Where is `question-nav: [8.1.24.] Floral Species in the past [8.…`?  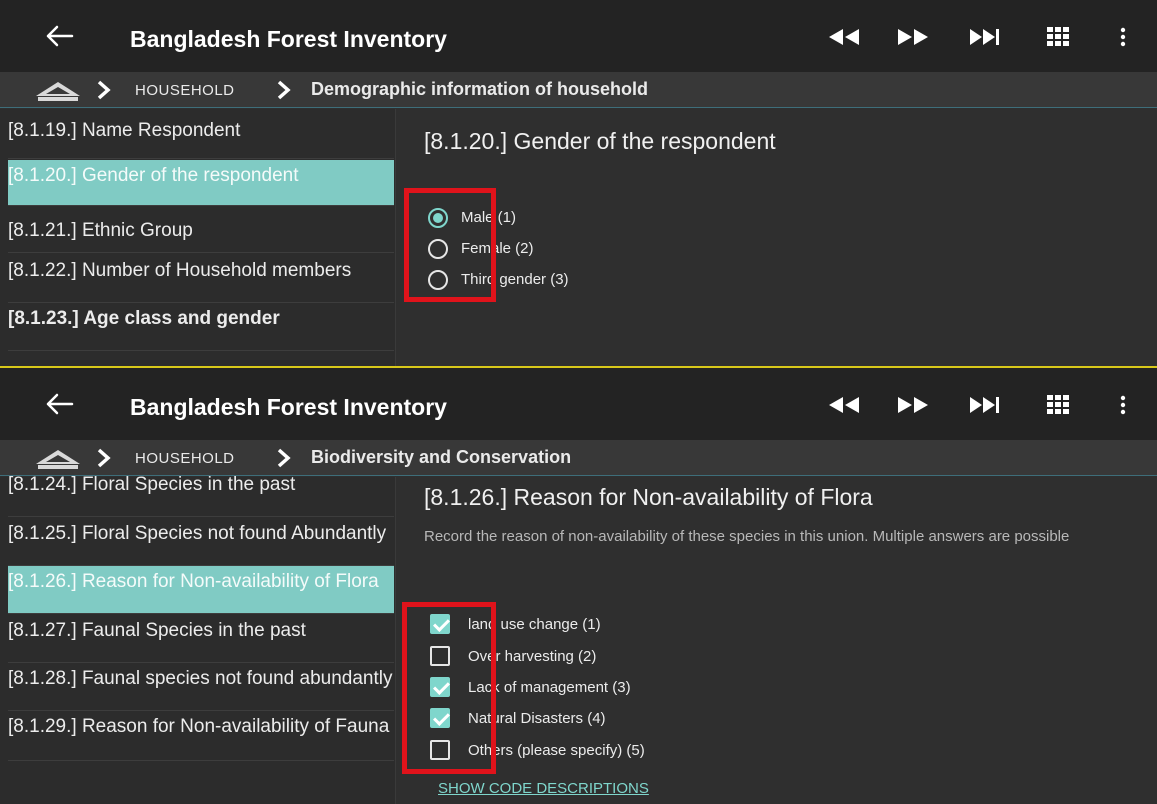 question-nav: [8.1.24.] Floral Species in the past [8.… is located at coordinates (198, 639).